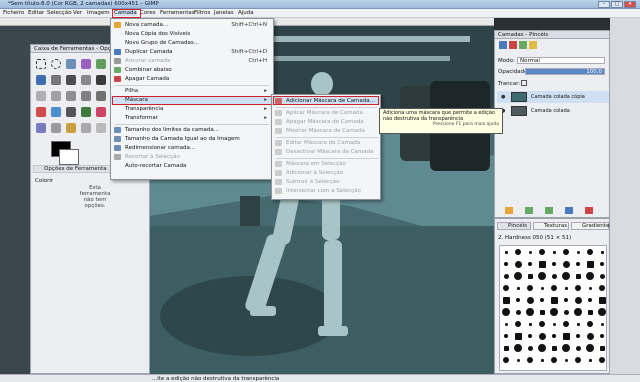  Describe the element at coordinates (246, 13) in the screenshot. I see `menu-help: Ajuda` at that location.